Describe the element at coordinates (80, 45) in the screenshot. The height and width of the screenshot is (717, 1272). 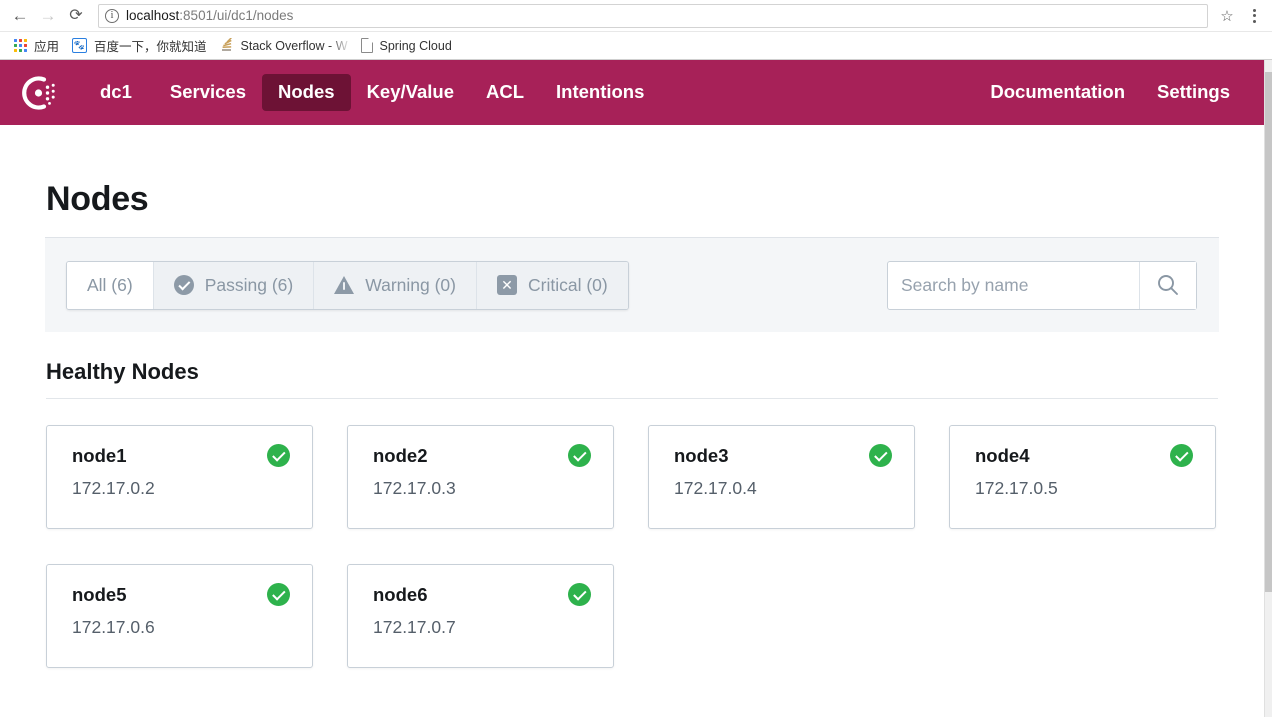
I see `baidu-favicon: 🐾` at that location.